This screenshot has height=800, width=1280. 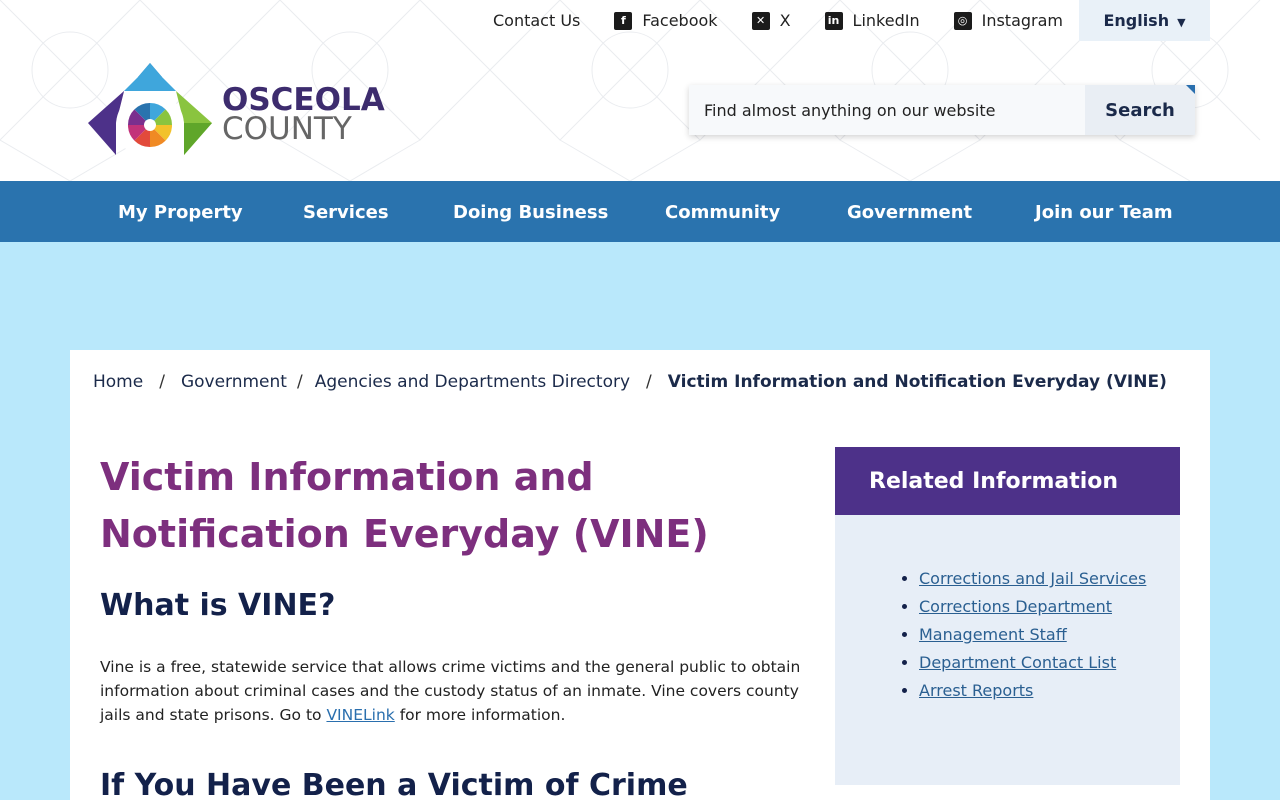 What do you see at coordinates (785, 20) in the screenshot?
I see `x-label: X` at bounding box center [785, 20].